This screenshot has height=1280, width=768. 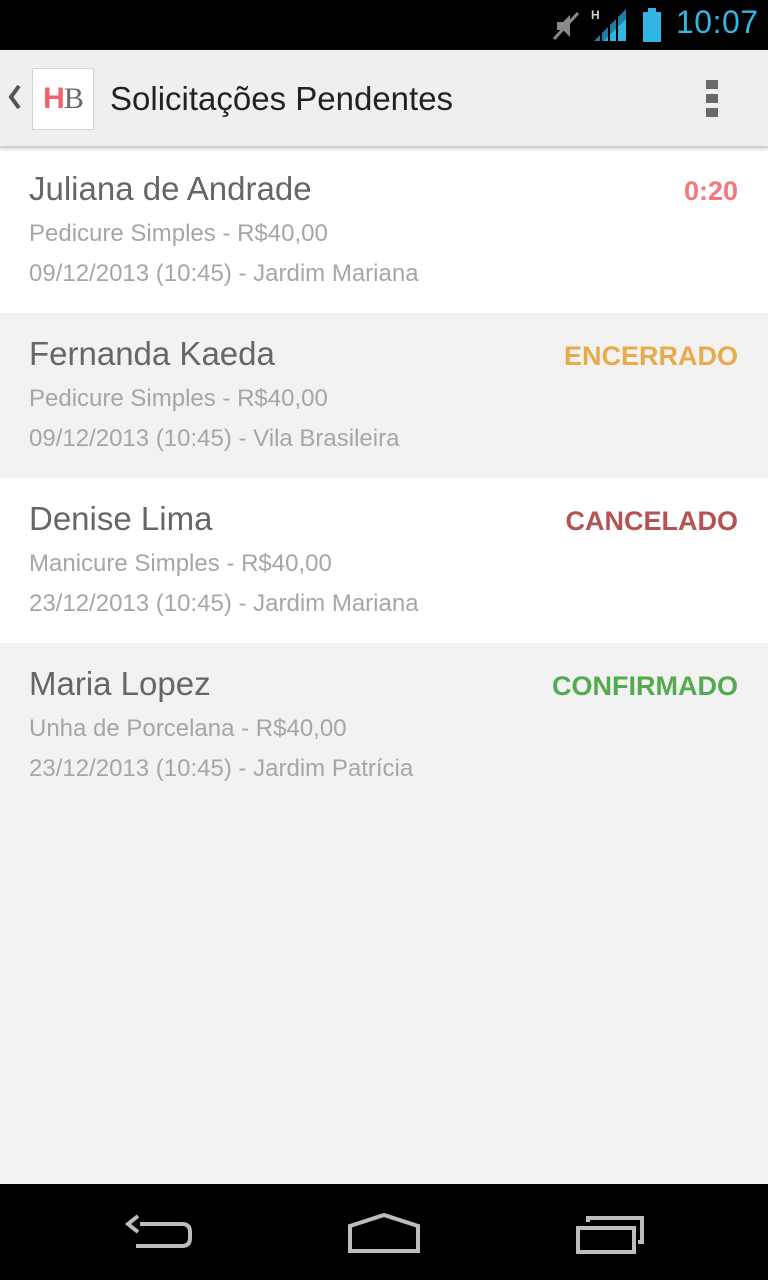 I want to click on status-badge: ENCERRADO, so click(x=650, y=356).